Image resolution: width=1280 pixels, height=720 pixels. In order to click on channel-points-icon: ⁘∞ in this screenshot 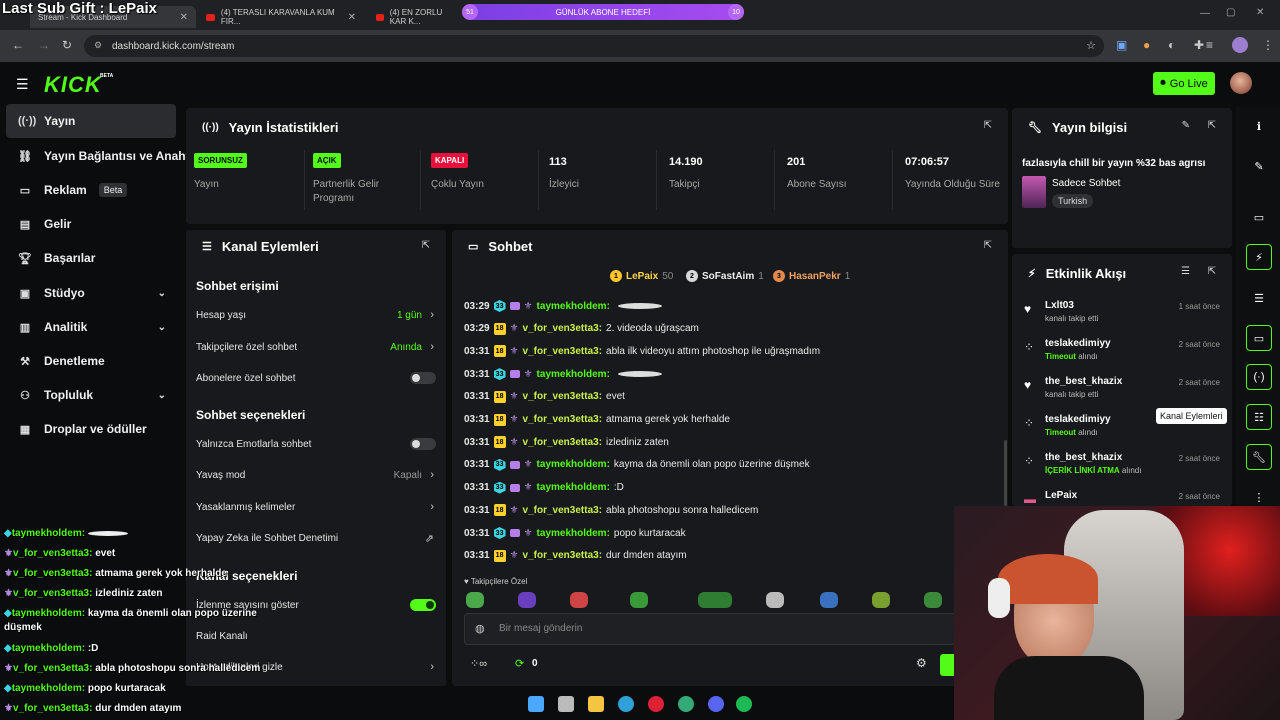, I will do `click(478, 663)`.